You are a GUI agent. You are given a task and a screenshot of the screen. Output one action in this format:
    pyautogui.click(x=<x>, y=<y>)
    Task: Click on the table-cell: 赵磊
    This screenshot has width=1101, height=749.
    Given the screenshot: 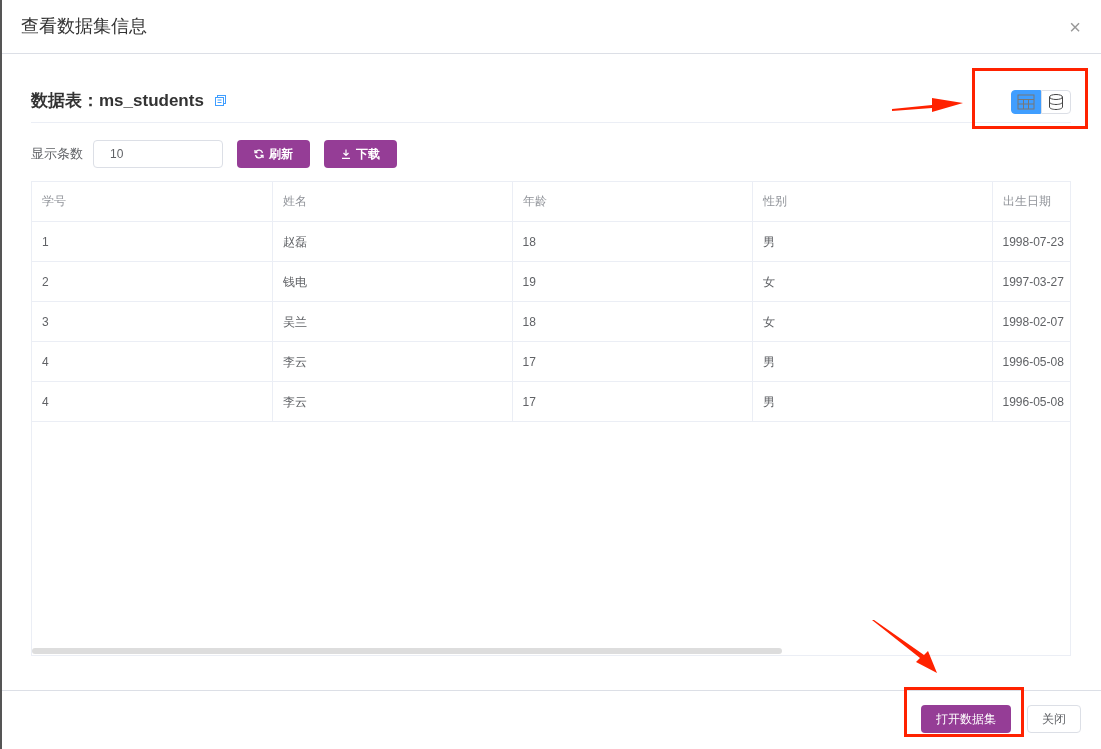 What is the action you would take?
    pyautogui.click(x=392, y=241)
    